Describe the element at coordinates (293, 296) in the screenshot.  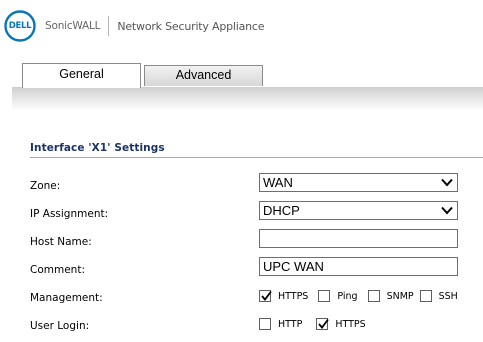
I see `management-https-label: HTTPS` at that location.